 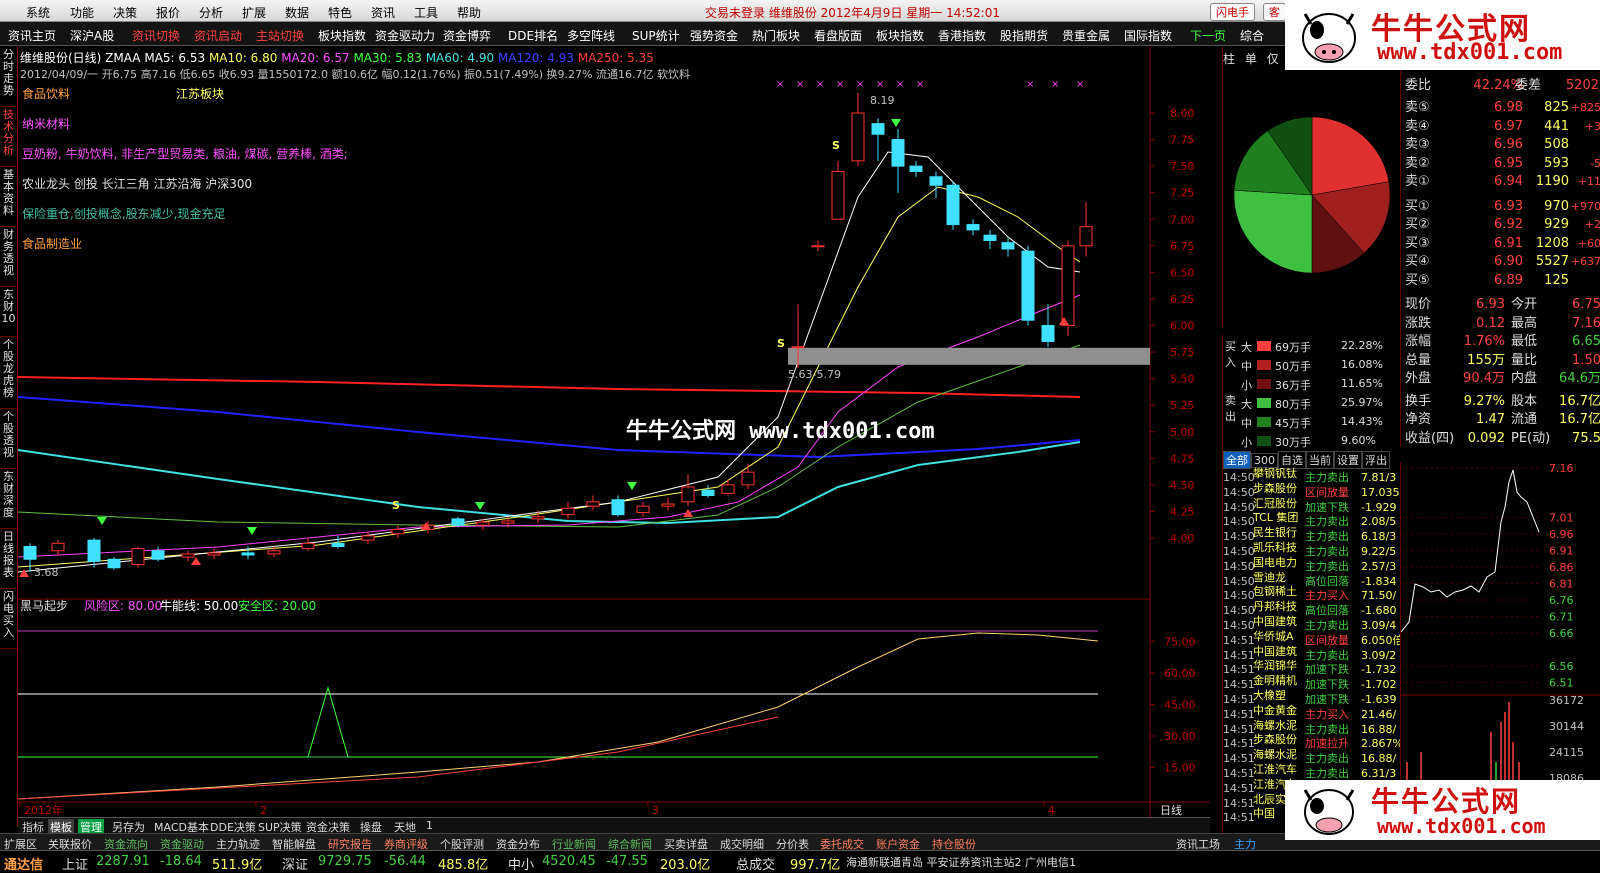 I want to click on bull-line-label: 牛能线: 50.00, so click(x=199, y=605).